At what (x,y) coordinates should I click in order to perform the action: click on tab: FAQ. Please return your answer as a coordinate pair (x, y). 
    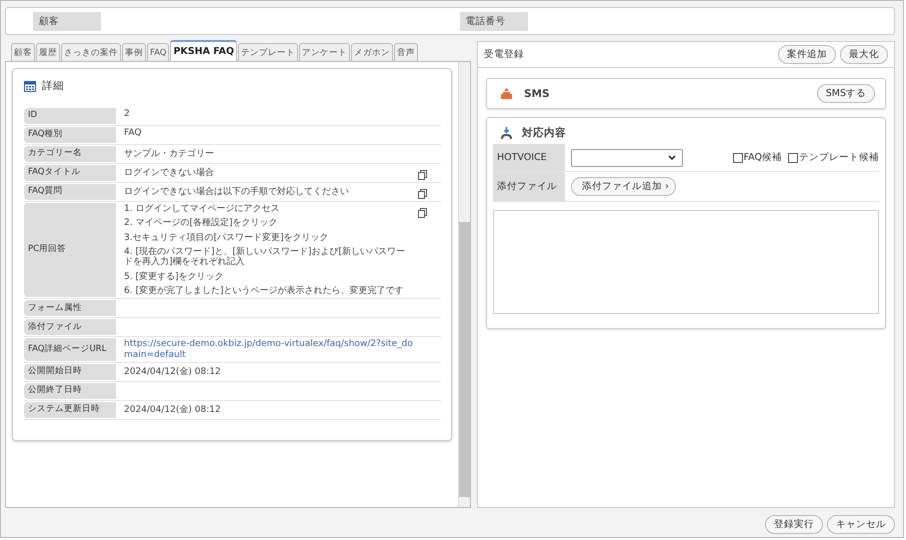
    Looking at the image, I should click on (158, 52).